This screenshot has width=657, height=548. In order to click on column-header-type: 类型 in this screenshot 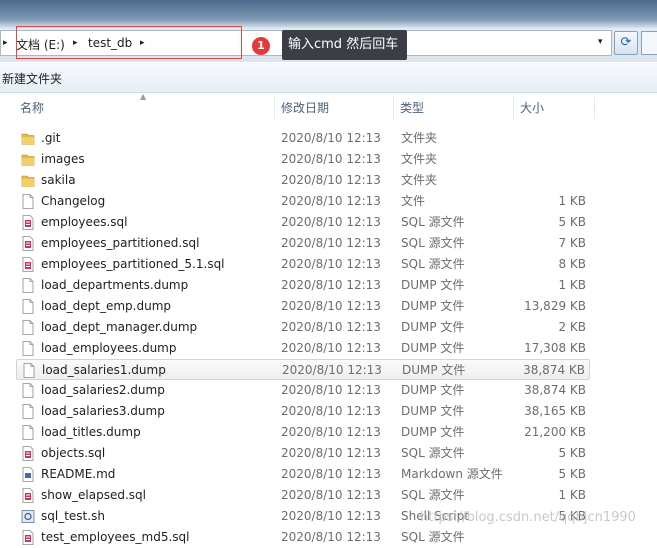, I will do `click(453, 108)`.